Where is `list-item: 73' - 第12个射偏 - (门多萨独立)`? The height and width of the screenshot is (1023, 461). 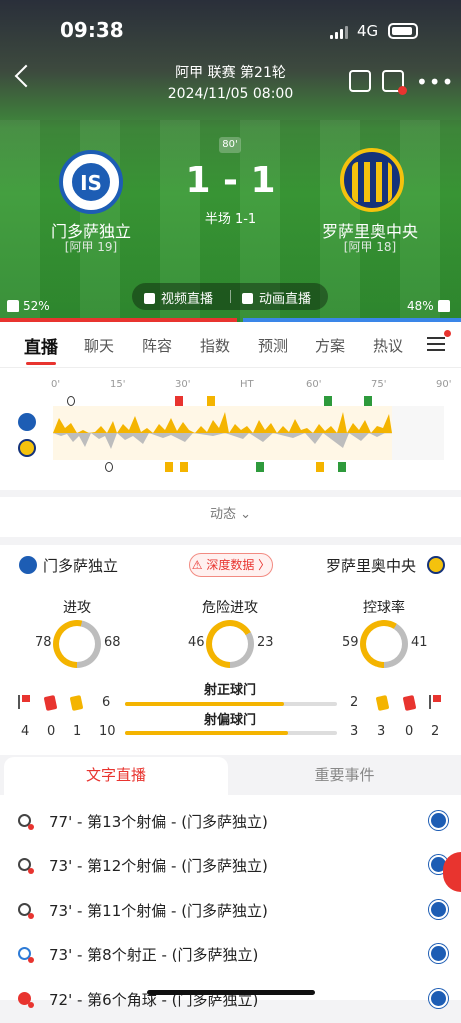
list-item: 73' - 第12个射偏 - (门多萨独立) is located at coordinates (230, 867).